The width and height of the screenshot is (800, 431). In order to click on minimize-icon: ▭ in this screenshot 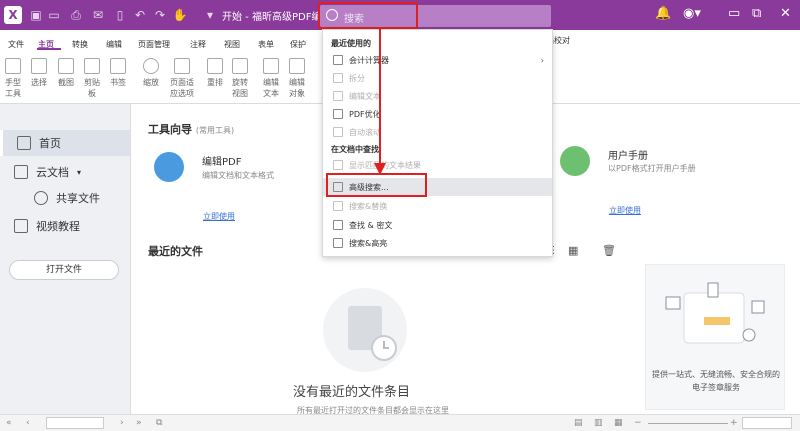, I will do `click(734, 13)`.